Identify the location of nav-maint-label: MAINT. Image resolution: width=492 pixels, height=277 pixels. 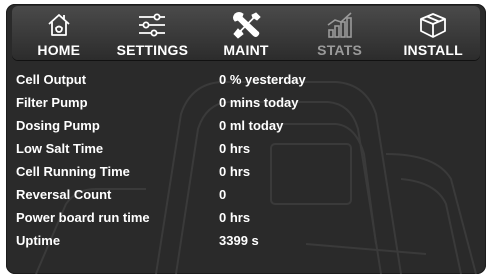
(246, 50).